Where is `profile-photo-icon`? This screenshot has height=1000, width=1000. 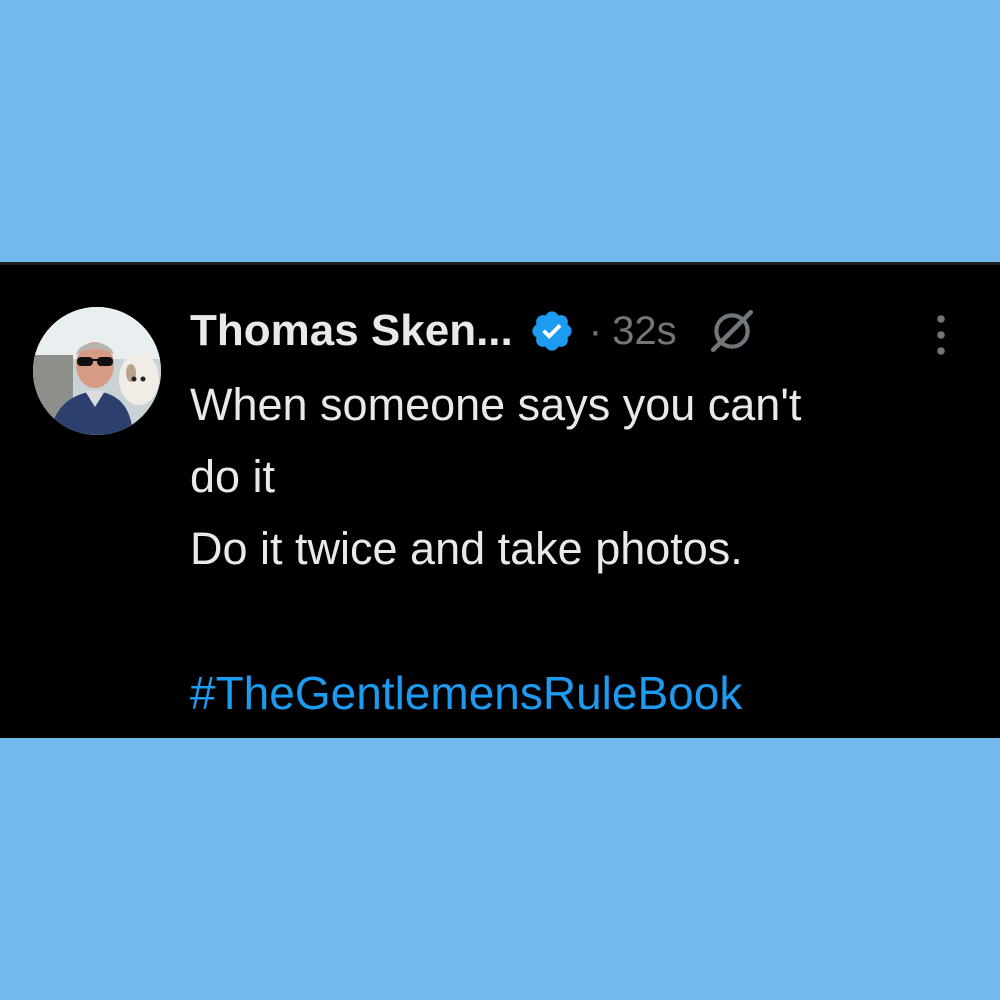 profile-photo-icon is located at coordinates (97, 371).